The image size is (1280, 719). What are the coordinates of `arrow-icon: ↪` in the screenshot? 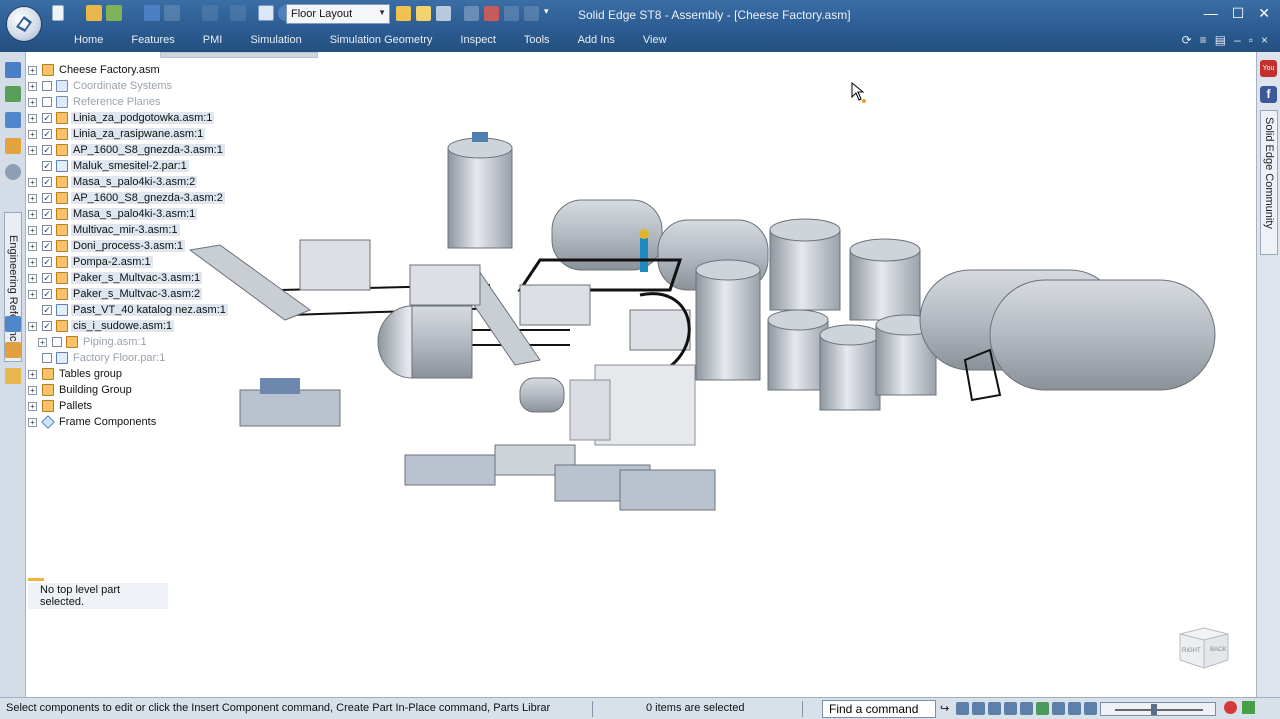 It's located at (946, 708).